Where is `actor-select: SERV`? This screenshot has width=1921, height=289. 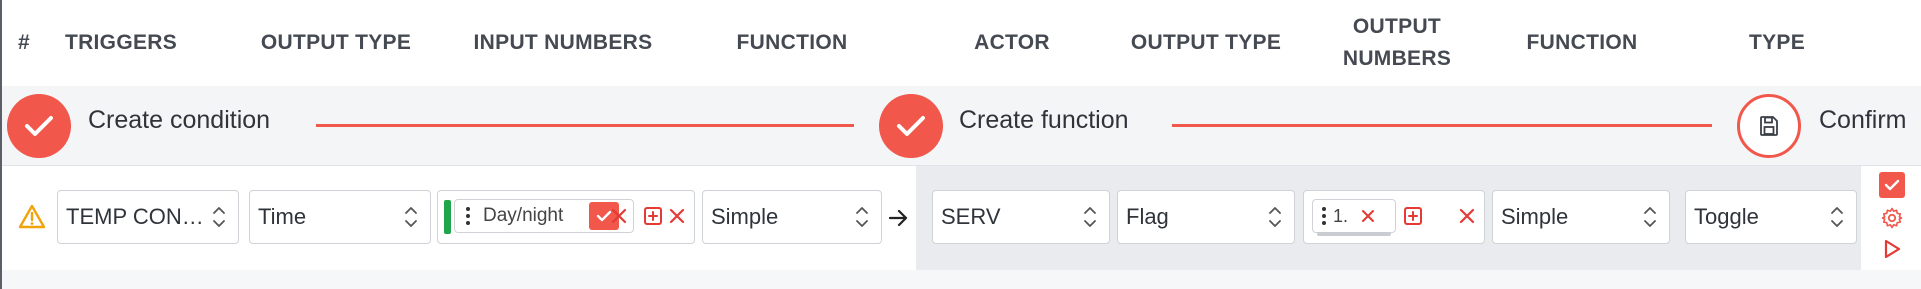 actor-select: SERV is located at coordinates (1021, 217).